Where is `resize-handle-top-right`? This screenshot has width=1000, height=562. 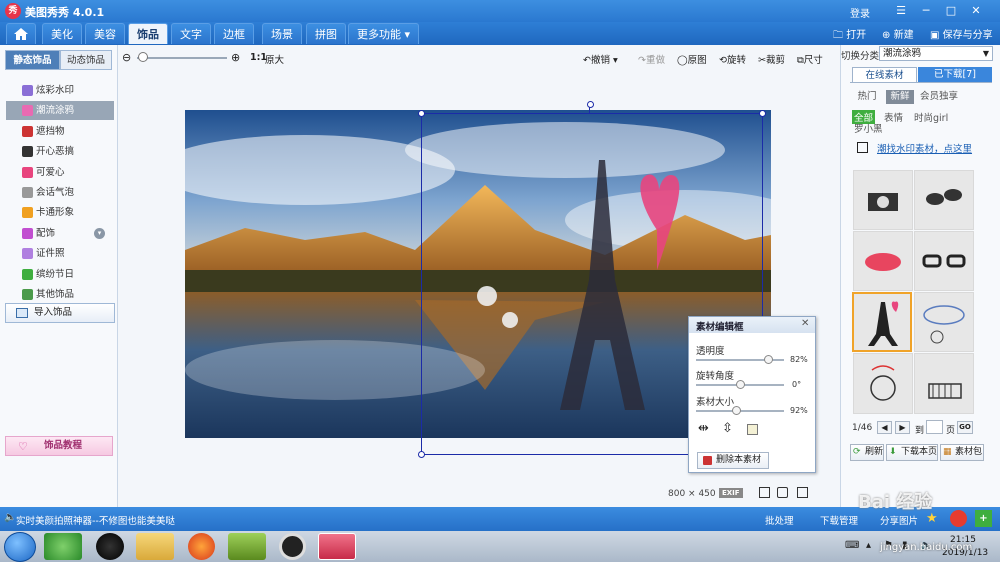
resize-handle-top-right is located at coordinates (762, 113).